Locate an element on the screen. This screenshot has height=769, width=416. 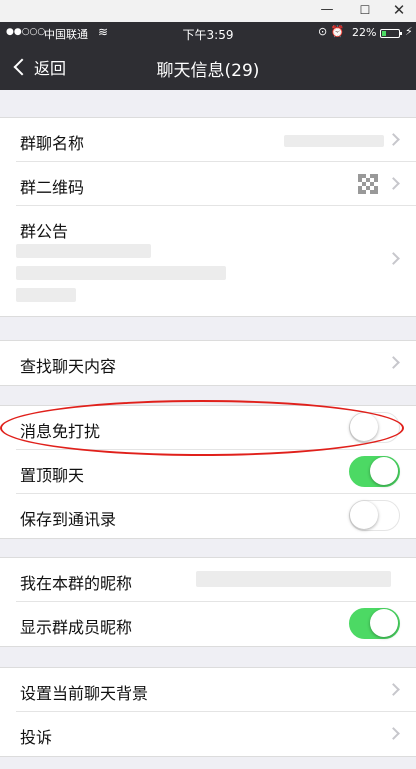
show-nicknames-toggle is located at coordinates (374, 623).